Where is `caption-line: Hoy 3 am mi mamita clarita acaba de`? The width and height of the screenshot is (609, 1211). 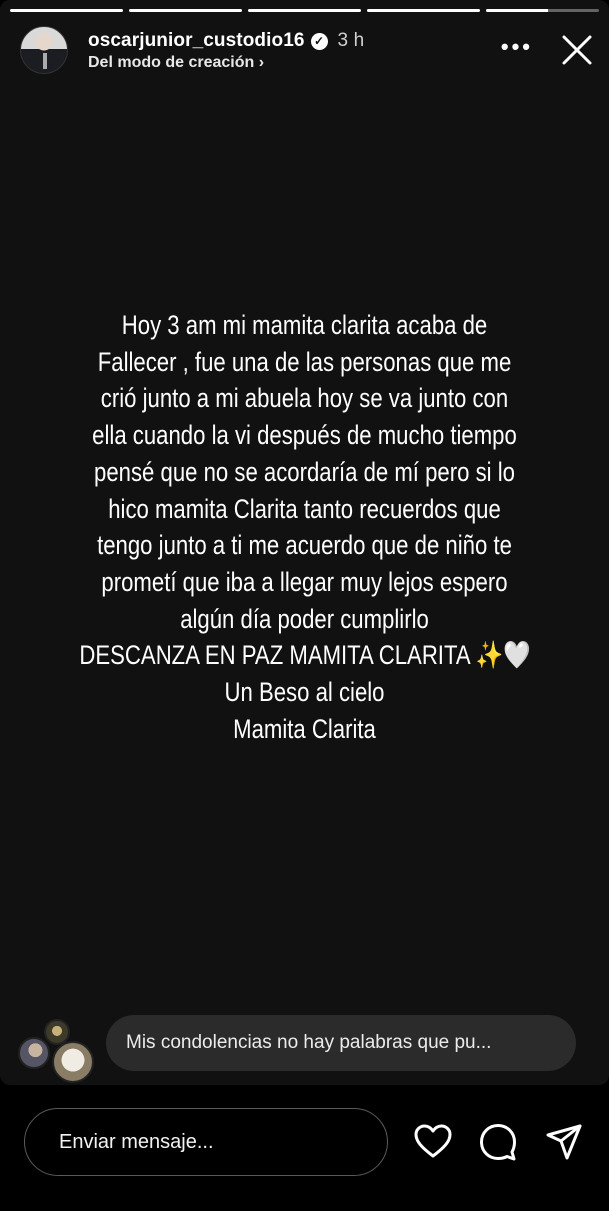
caption-line: Hoy 3 am mi mamita clarita acaba de is located at coordinates (304, 325).